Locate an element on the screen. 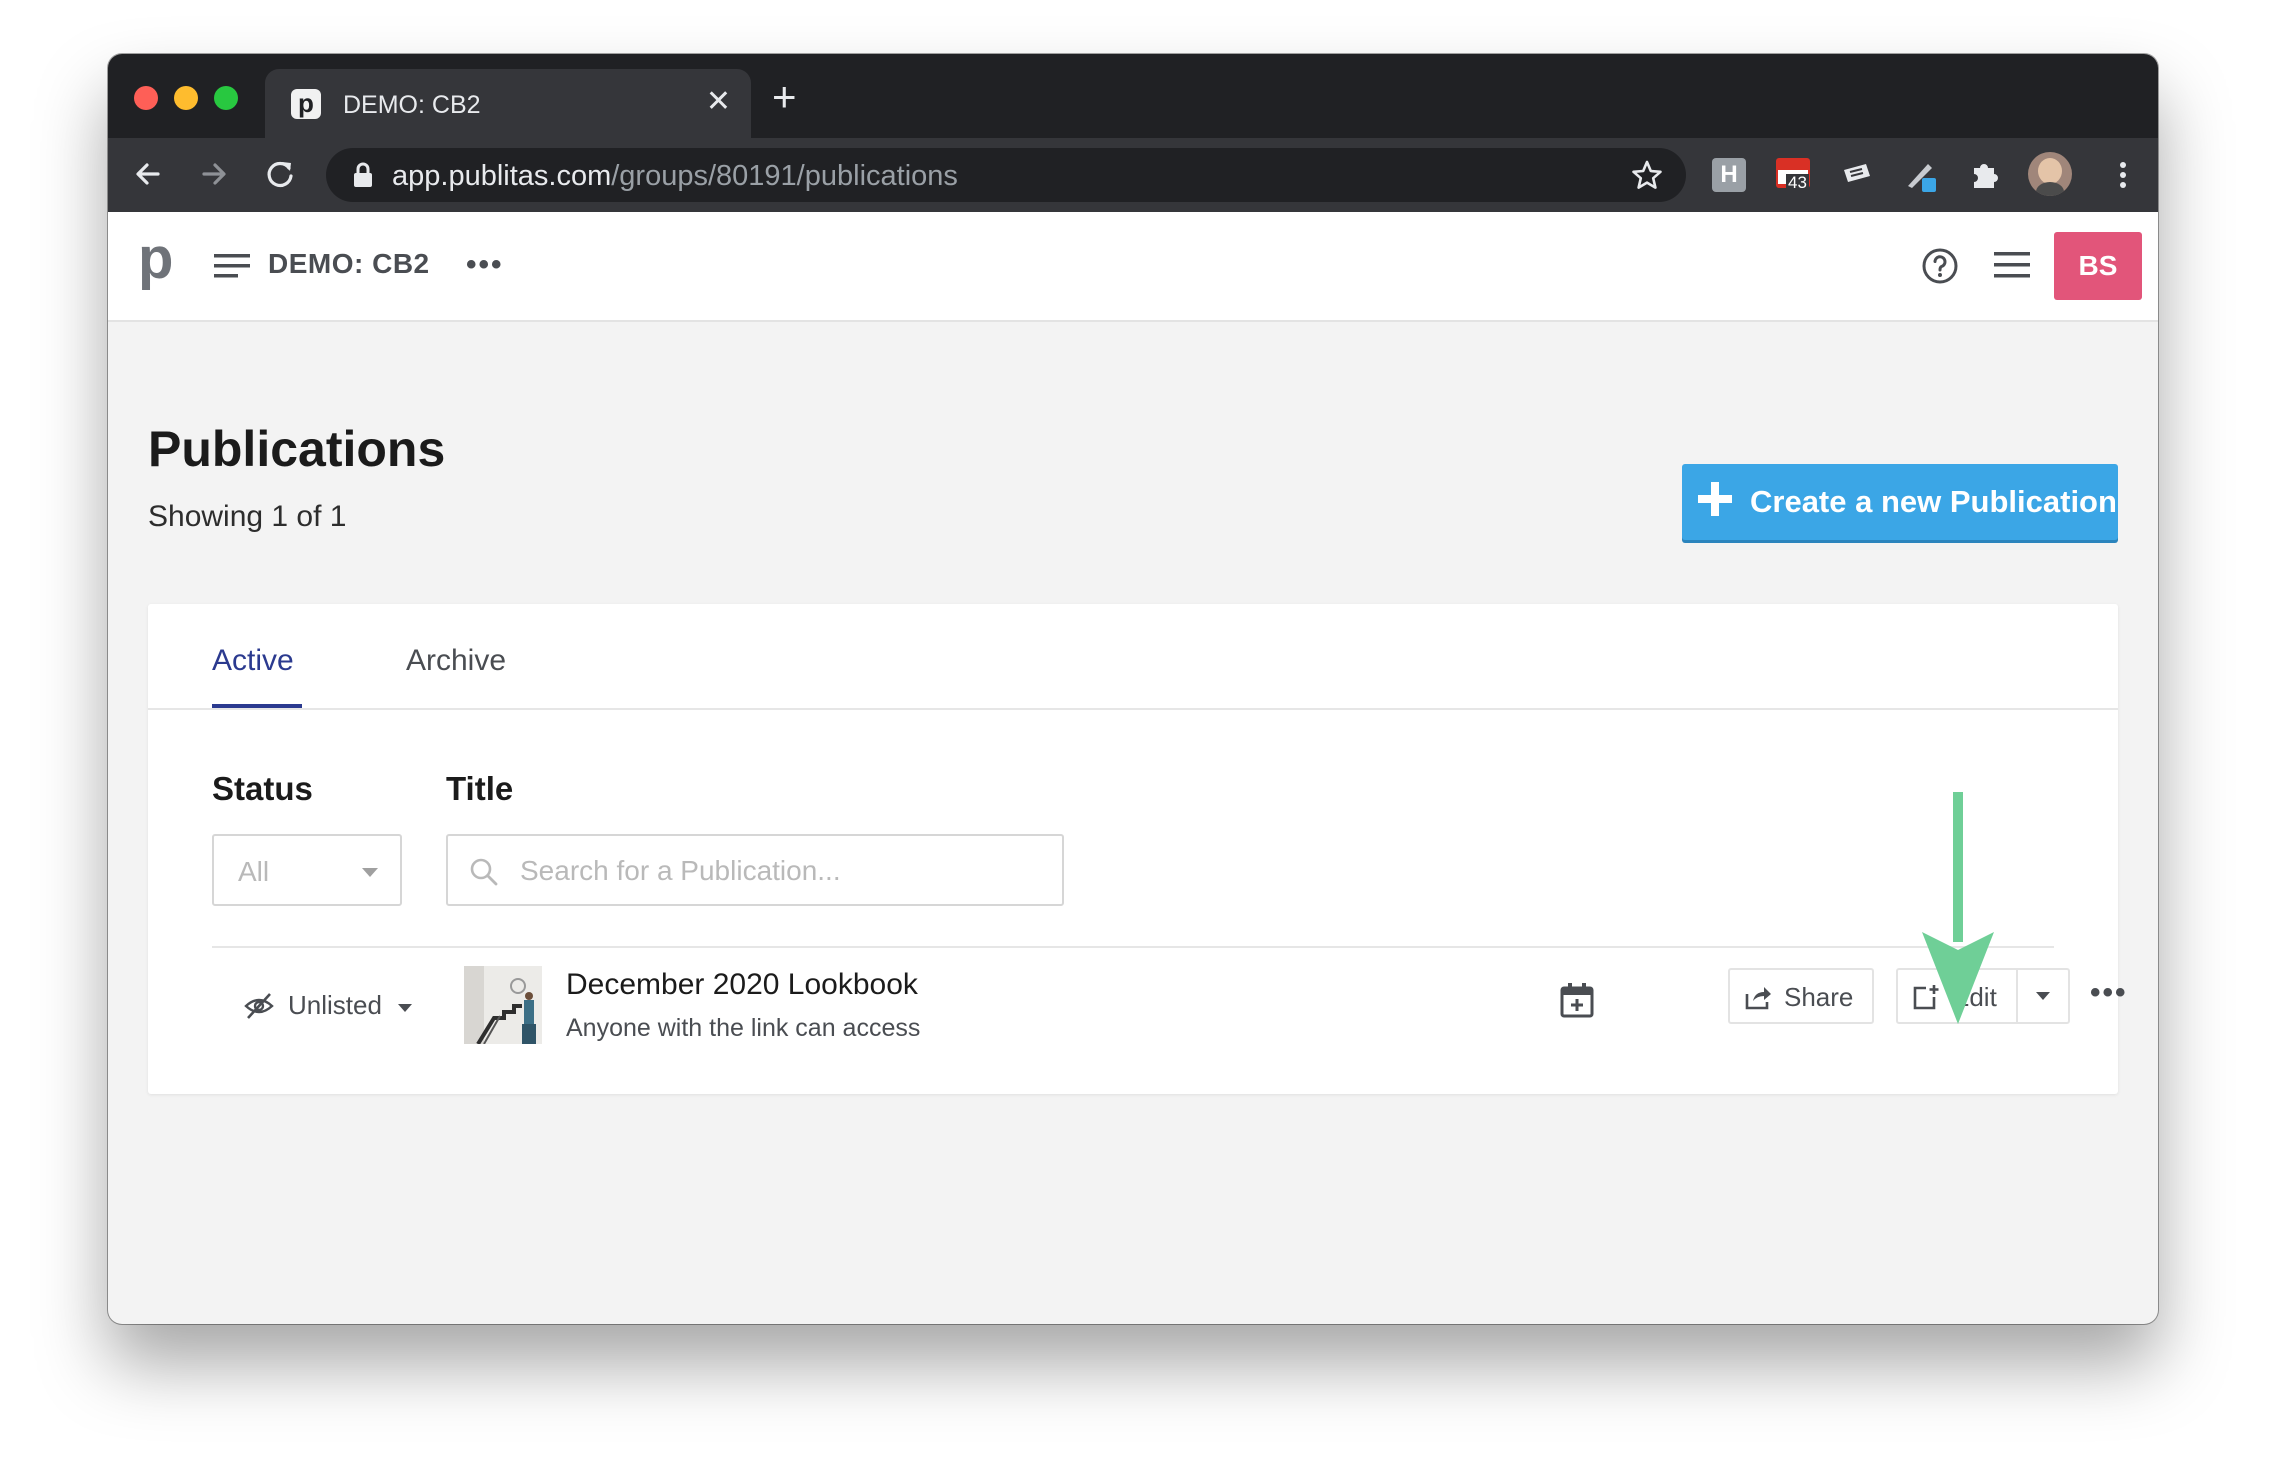 Image resolution: width=2272 pixels, height=1462 pixels. reload-icon is located at coordinates (280, 174).